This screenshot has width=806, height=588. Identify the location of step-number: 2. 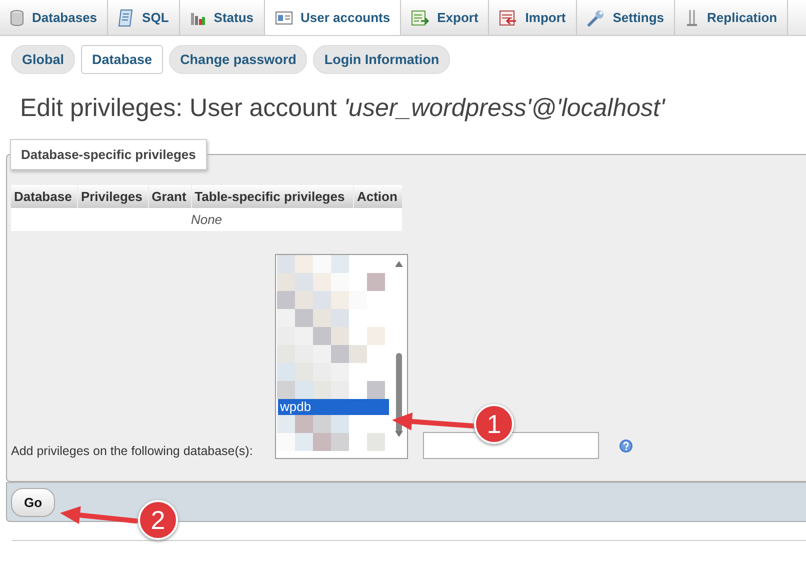
(158, 520).